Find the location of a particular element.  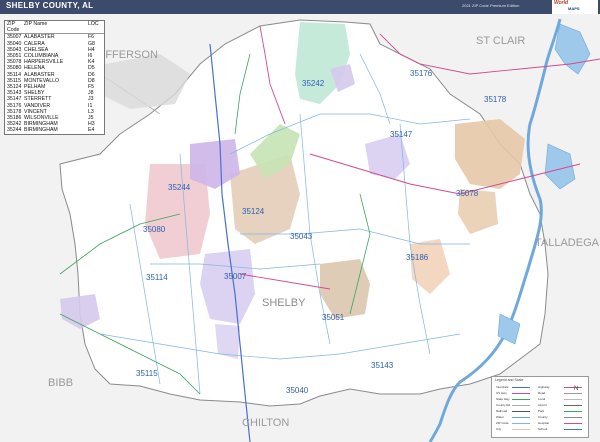

zip-label-35114: 35114 is located at coordinates (157, 277).